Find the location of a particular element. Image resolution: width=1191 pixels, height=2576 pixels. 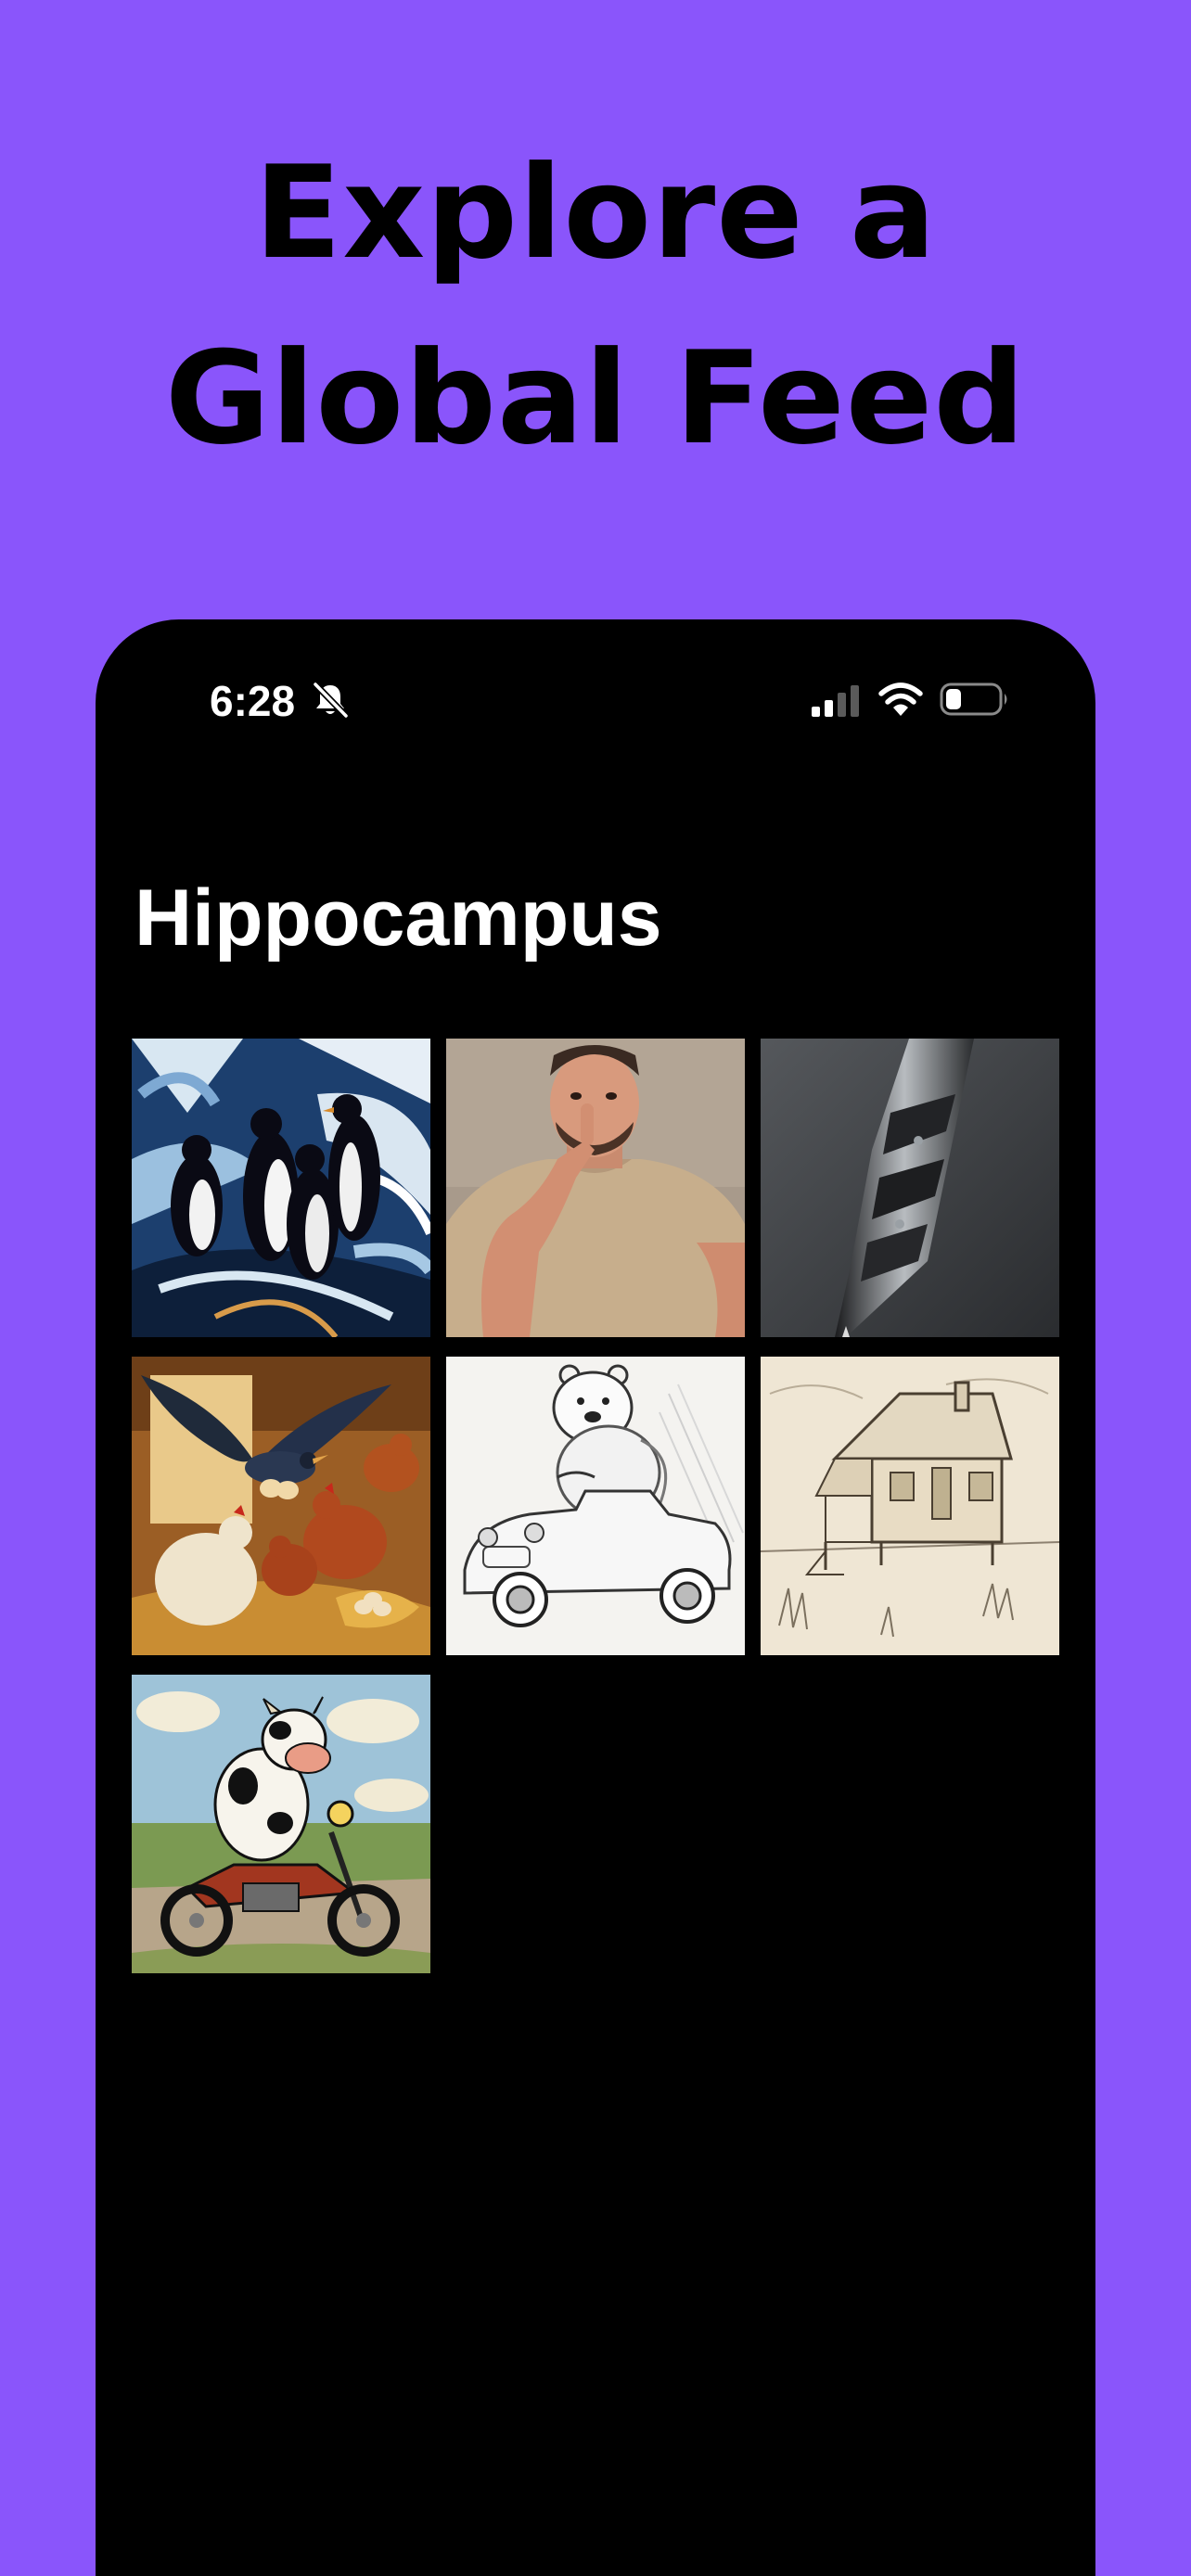

wifi-icon is located at coordinates (900, 699).